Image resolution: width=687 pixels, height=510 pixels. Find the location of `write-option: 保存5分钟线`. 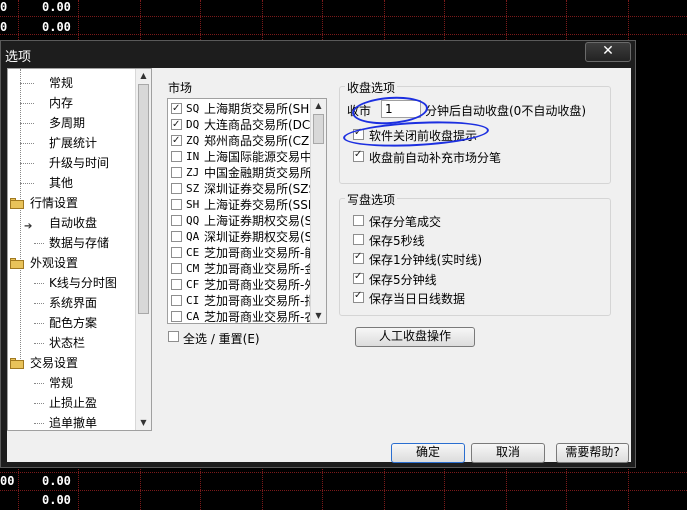

write-option: 保存5分钟线 is located at coordinates (453, 279).